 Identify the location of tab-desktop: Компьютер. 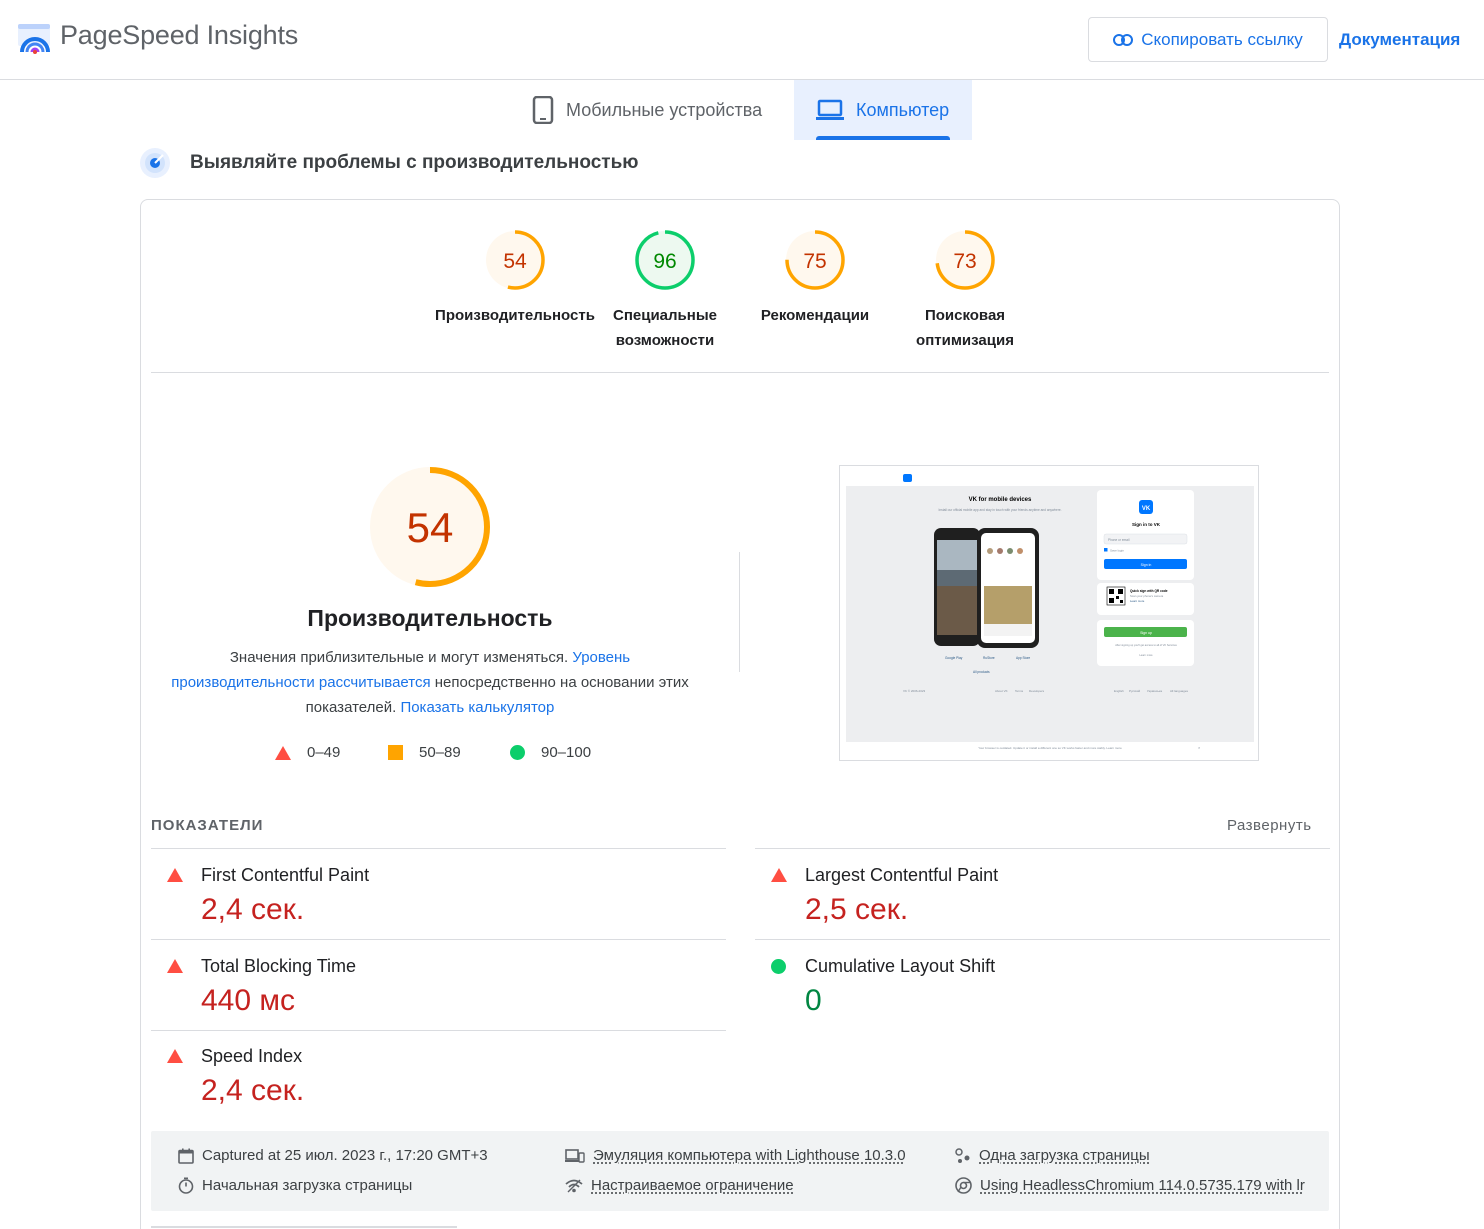
(883, 110).